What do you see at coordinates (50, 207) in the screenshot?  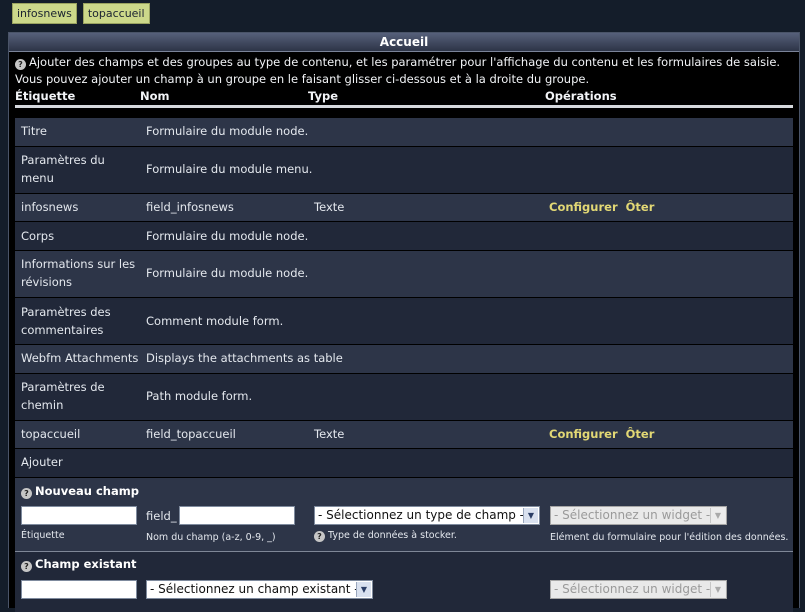 I see `row-label: infosnews` at bounding box center [50, 207].